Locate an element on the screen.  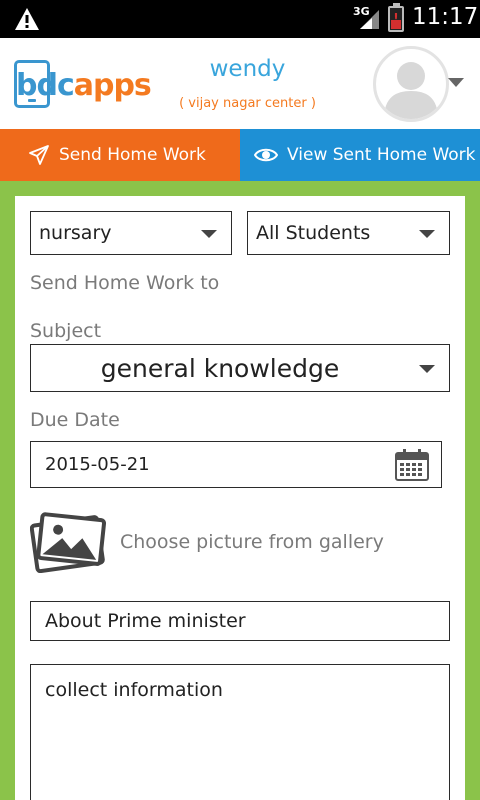
tab-bar: Send Home Work View Sent Home Work is located at coordinates (240, 155).